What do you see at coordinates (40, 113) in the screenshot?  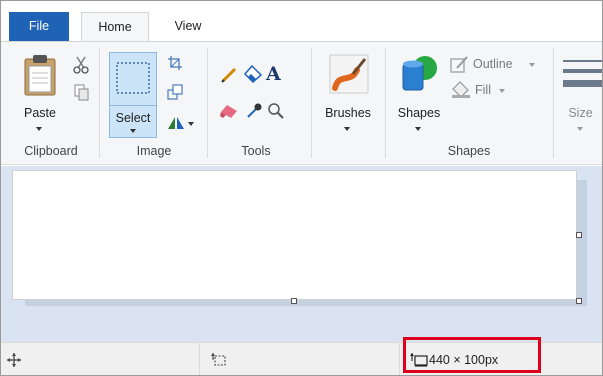 I see `paste-label: Paste` at bounding box center [40, 113].